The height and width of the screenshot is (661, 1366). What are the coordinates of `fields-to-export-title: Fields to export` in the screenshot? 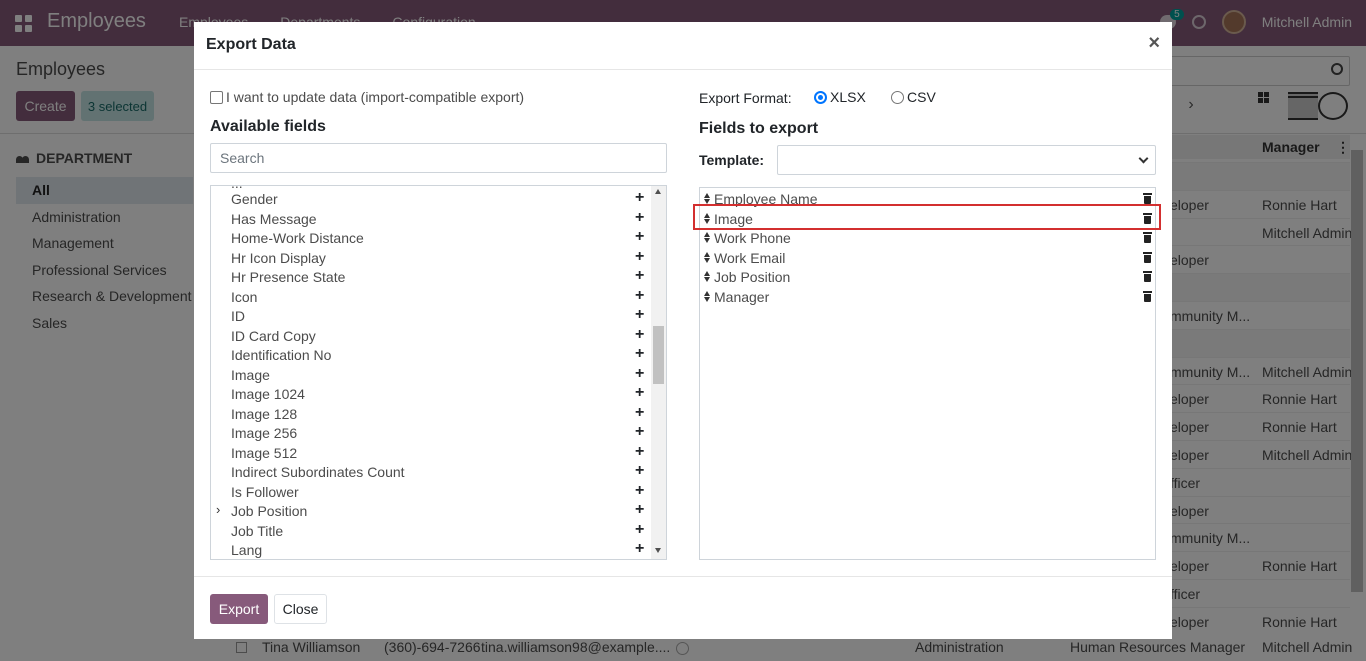 It's located at (759, 128).